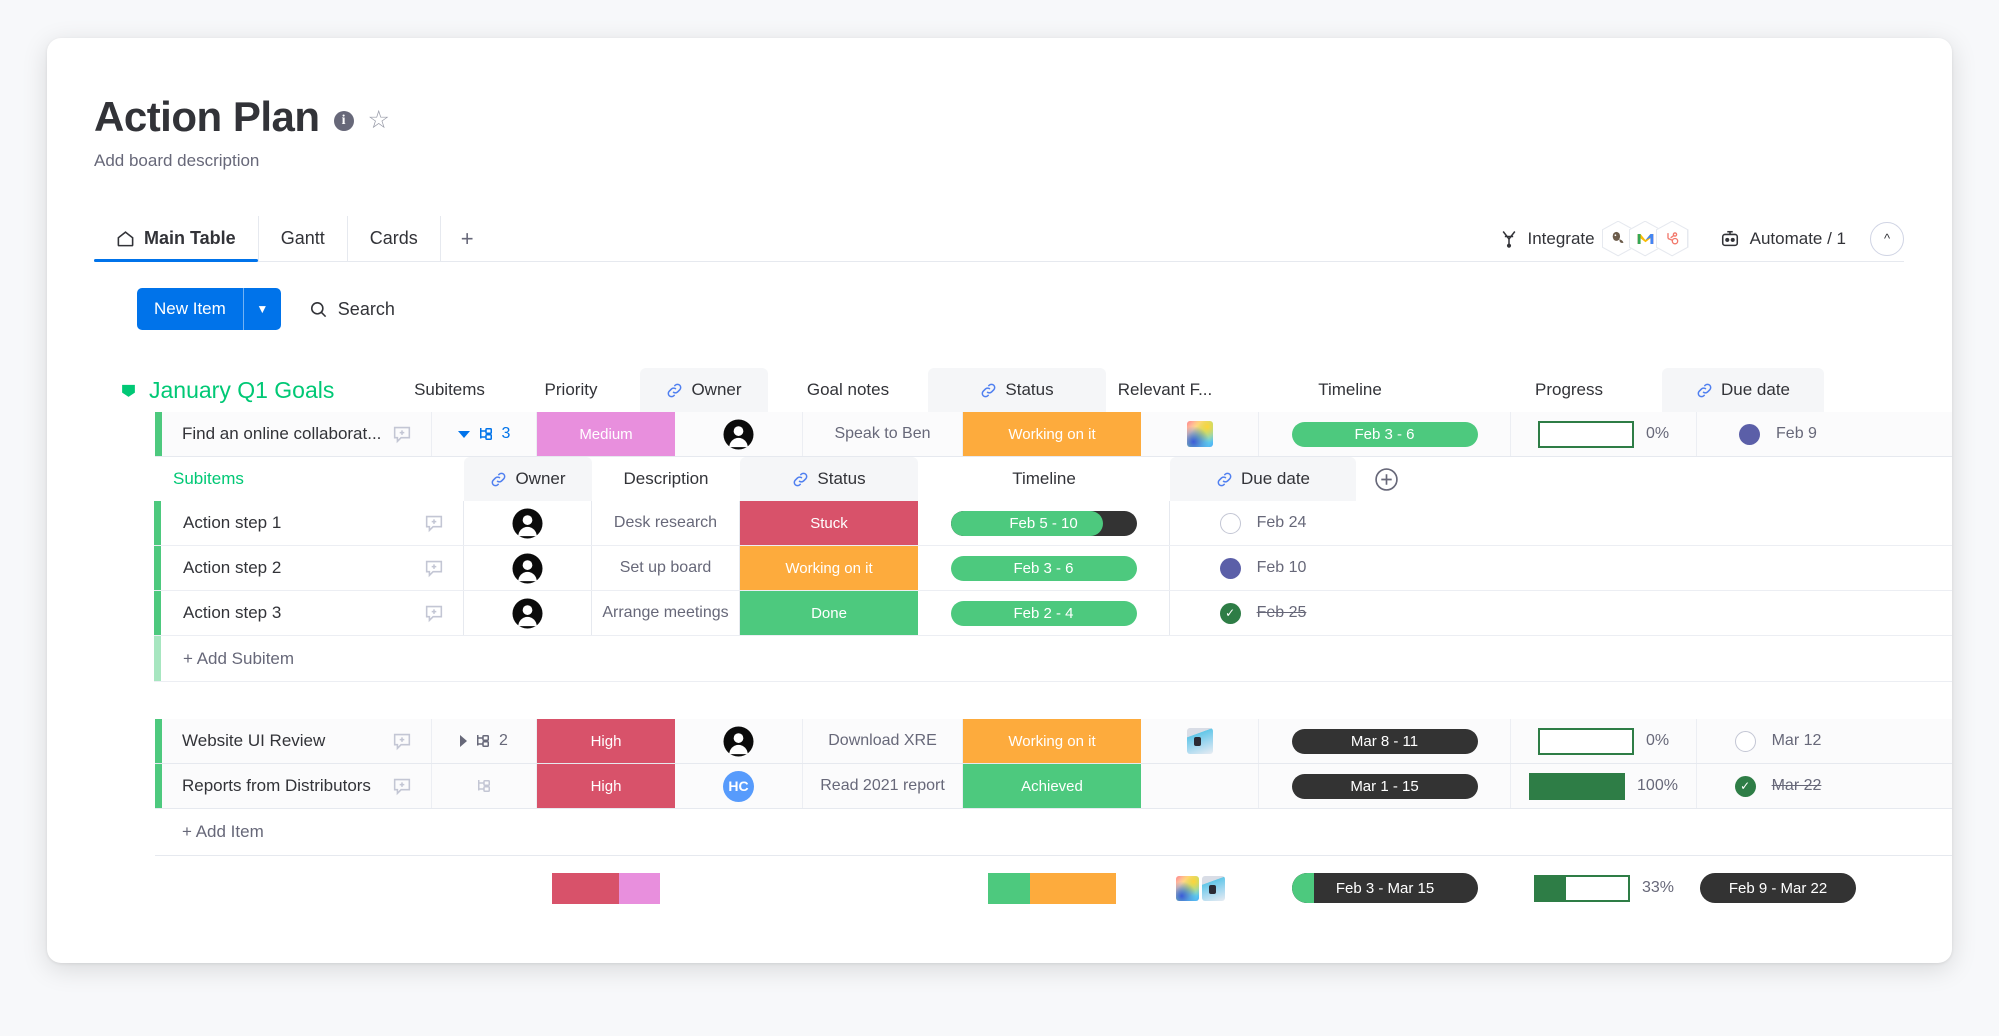 This screenshot has height=1036, width=1999. I want to click on subitem-status-cell: Stuck, so click(829, 523).